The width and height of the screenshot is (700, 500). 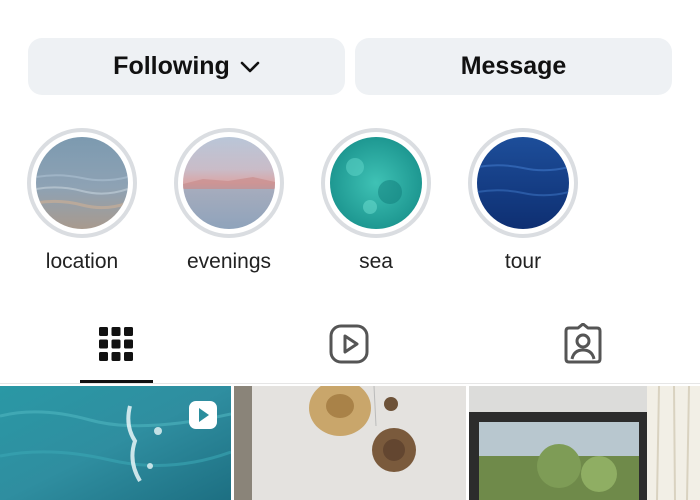 What do you see at coordinates (349, 344) in the screenshot?
I see `reels-icon` at bounding box center [349, 344].